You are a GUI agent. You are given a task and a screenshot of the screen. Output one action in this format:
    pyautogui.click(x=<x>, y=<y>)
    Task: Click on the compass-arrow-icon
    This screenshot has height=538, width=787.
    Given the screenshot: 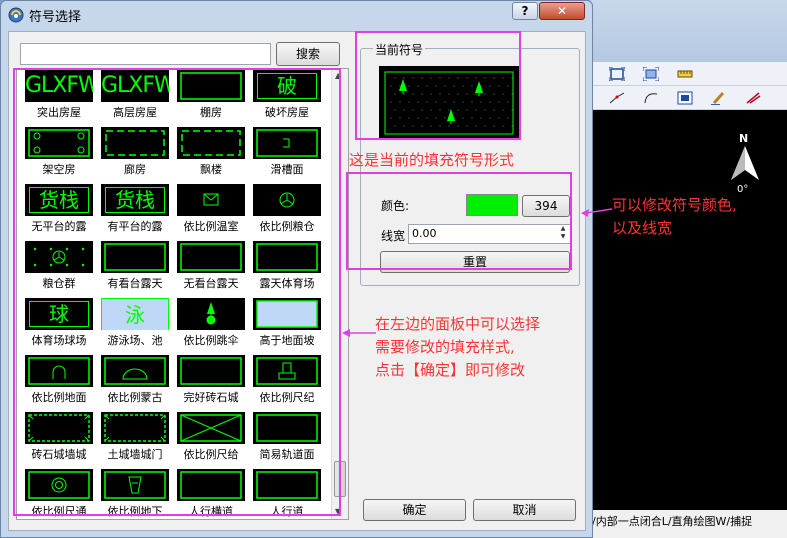 What is the action you would take?
    pyautogui.click(x=745, y=163)
    